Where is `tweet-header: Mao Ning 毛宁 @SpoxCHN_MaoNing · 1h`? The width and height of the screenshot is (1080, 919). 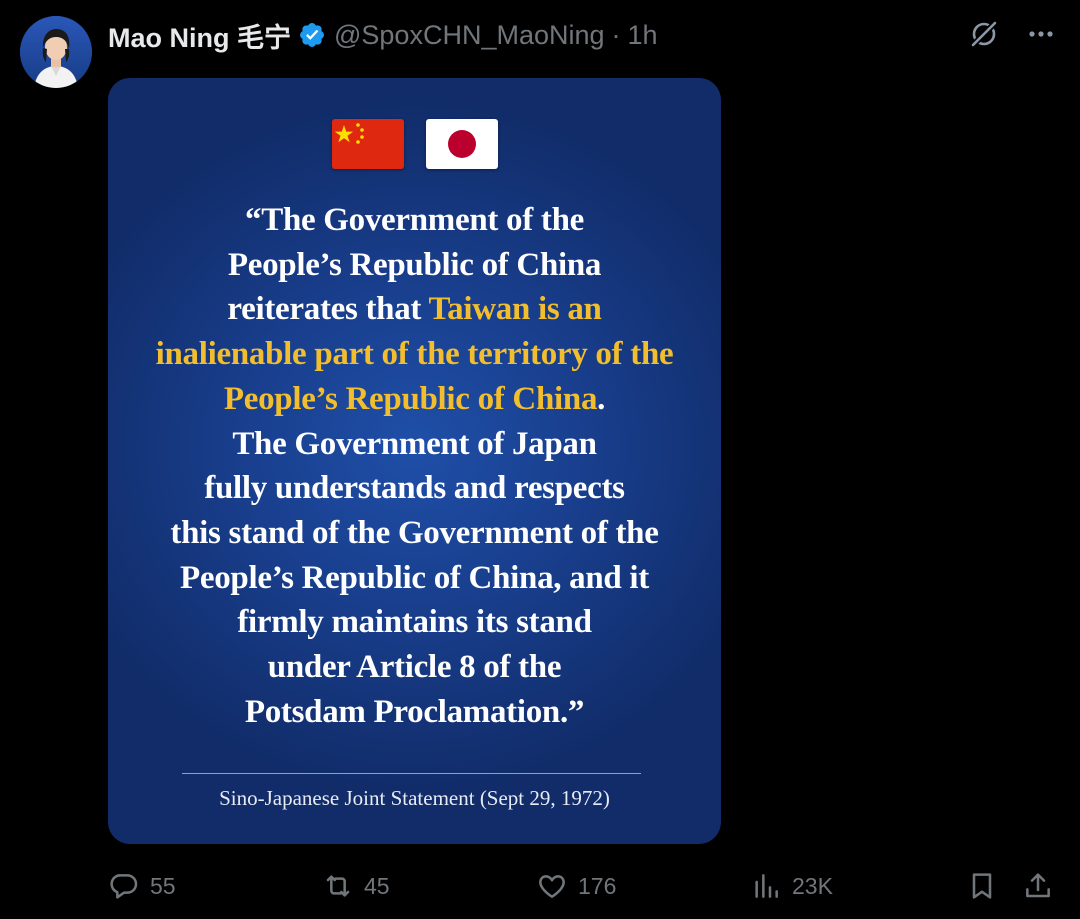 tweet-header: Mao Ning 毛宁 @SpoxCHN_MaoNing · 1h is located at coordinates (383, 35).